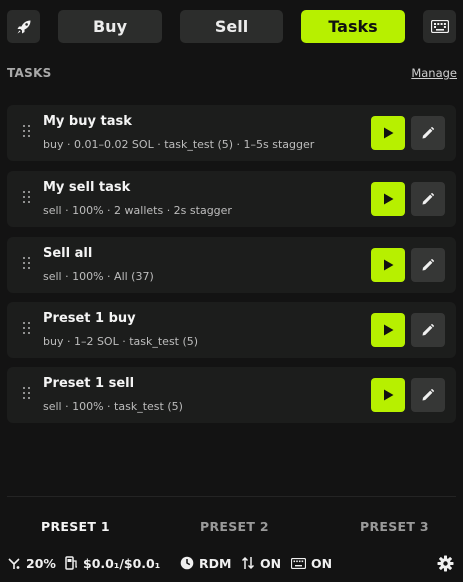 The width and height of the screenshot is (463, 582). I want to click on tab-preset-3: PRESET 3, so click(394, 526).